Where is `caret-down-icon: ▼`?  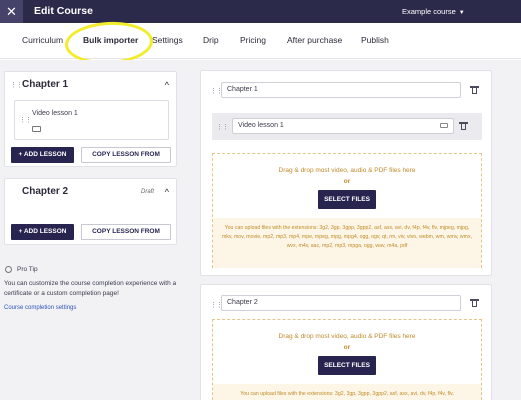 caret-down-icon: ▼ is located at coordinates (461, 13).